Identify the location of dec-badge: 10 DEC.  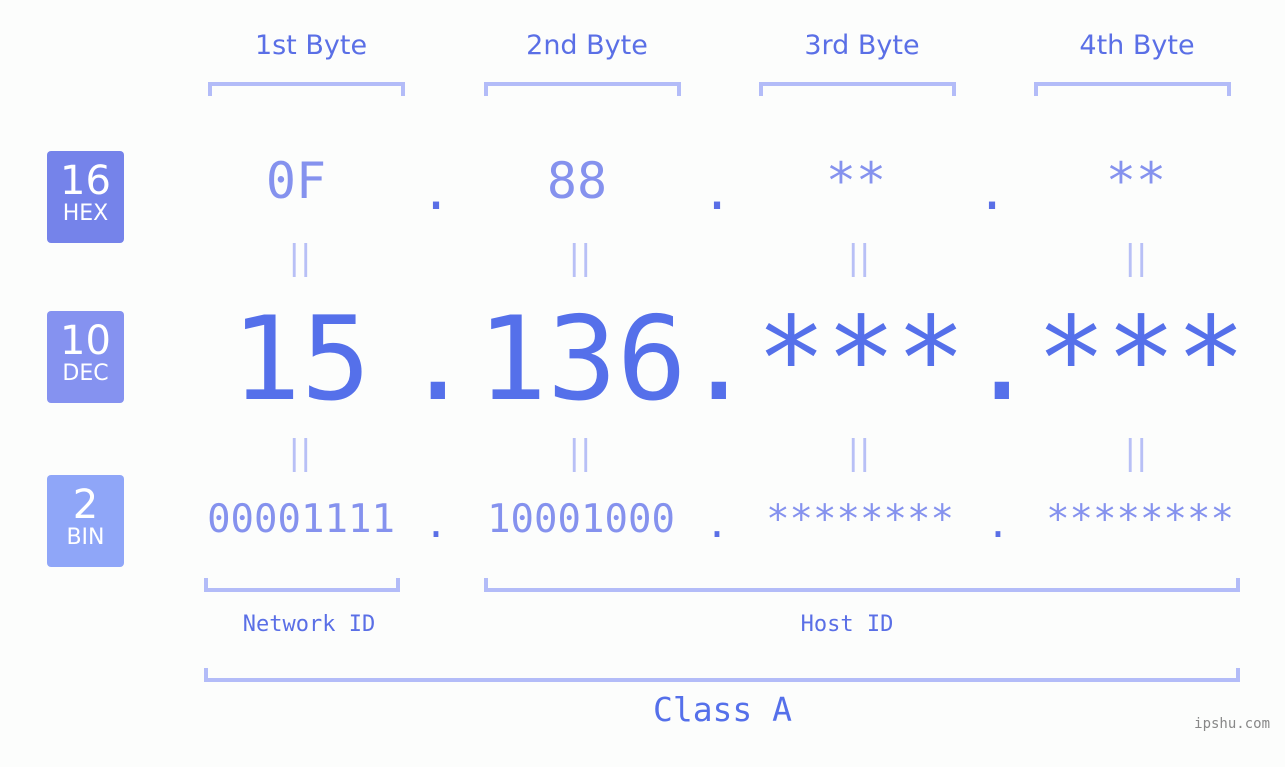
(85, 357).